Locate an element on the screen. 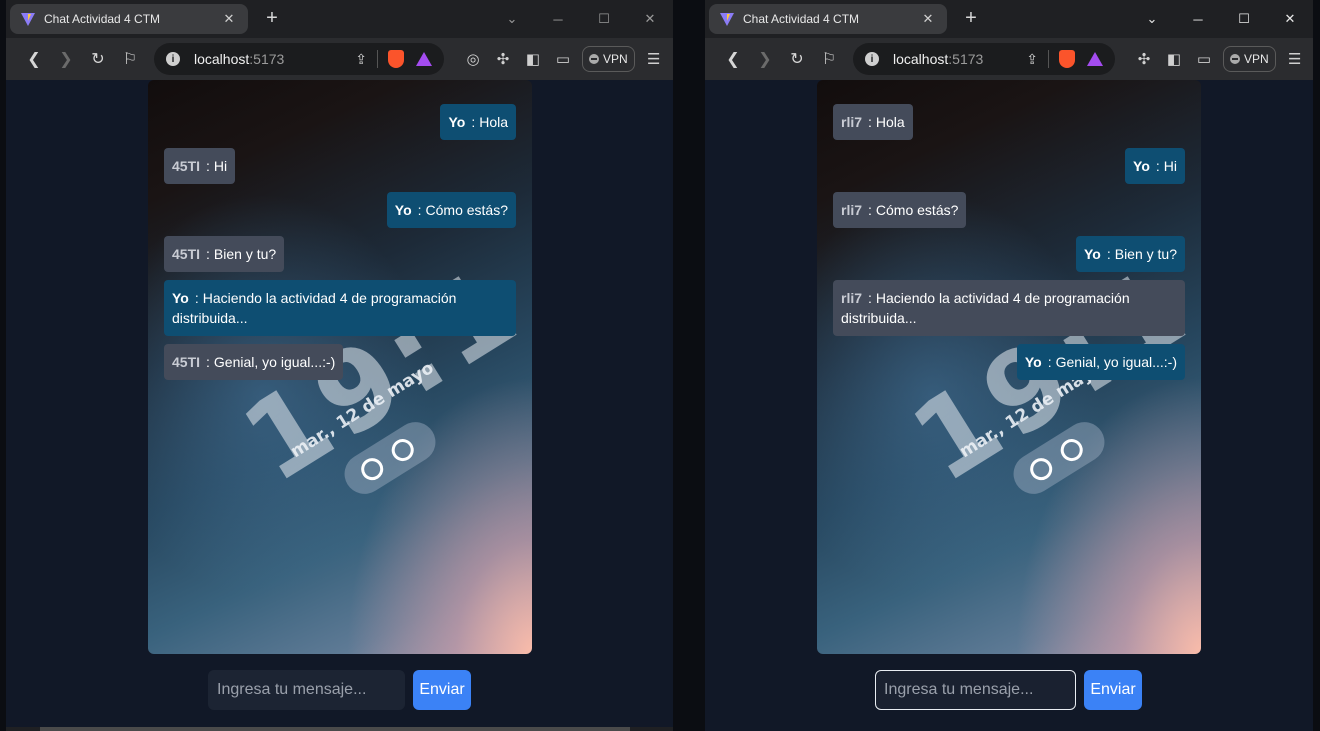 The image size is (1320, 731). message-bubble: Yo: Hi is located at coordinates (1155, 166).